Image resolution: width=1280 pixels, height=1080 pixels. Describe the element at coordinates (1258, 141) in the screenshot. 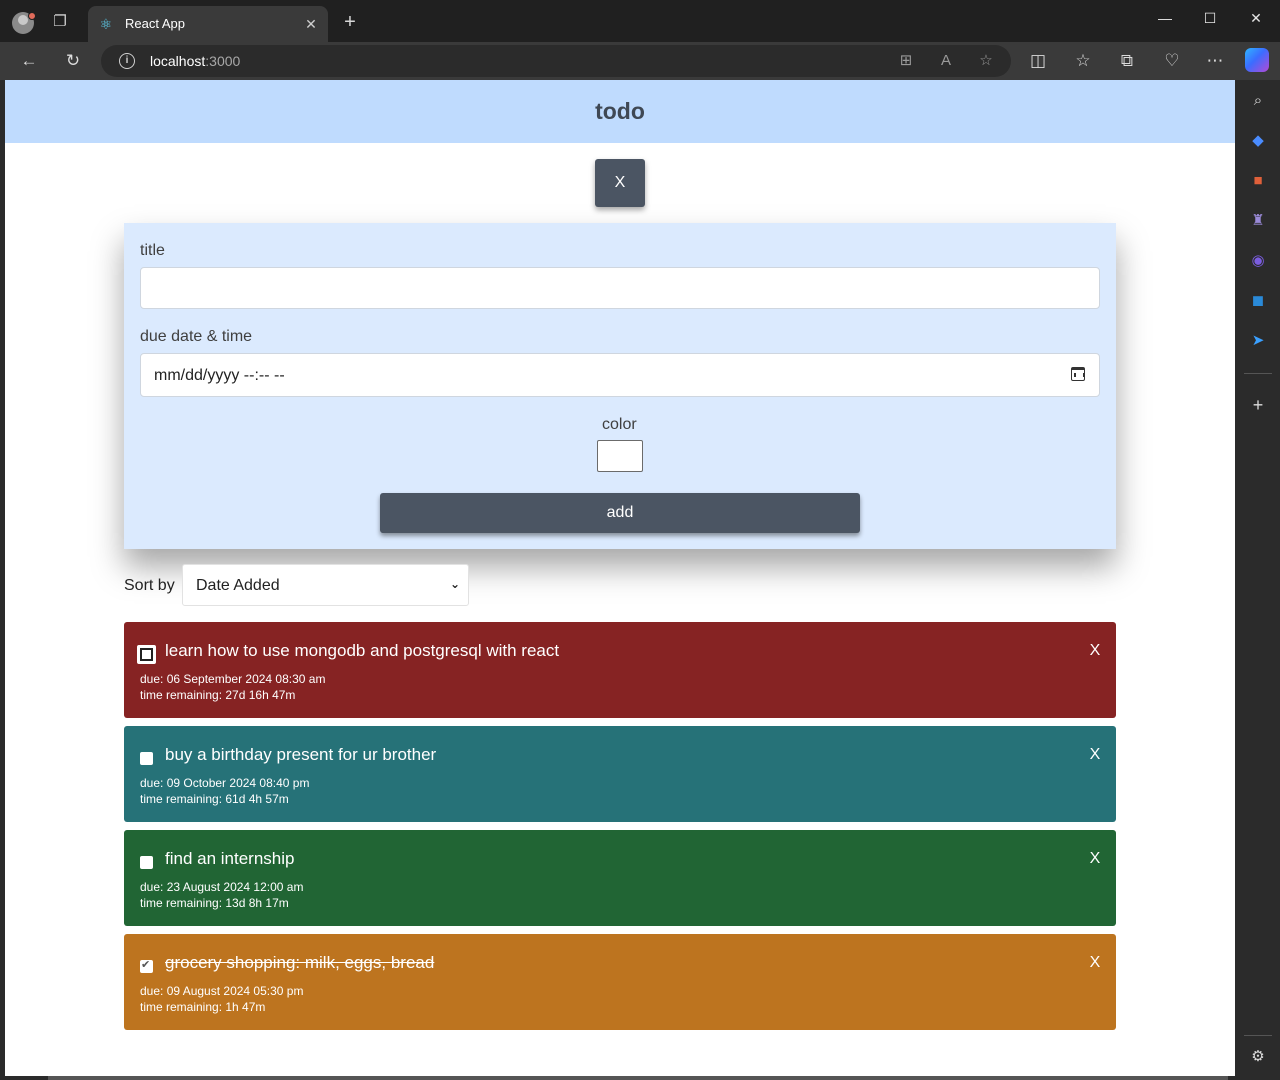

I see `shopping-icon: ◆` at that location.